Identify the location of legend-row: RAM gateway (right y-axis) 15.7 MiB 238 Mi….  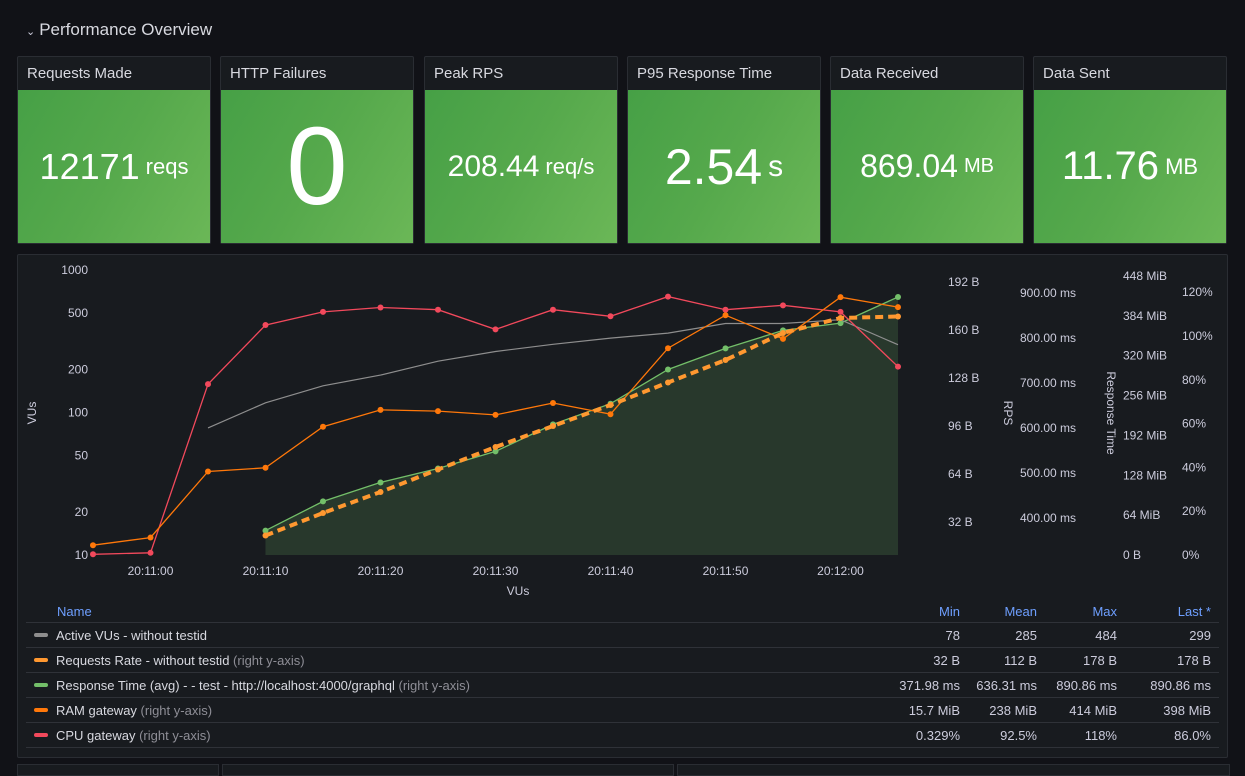
(622, 710).